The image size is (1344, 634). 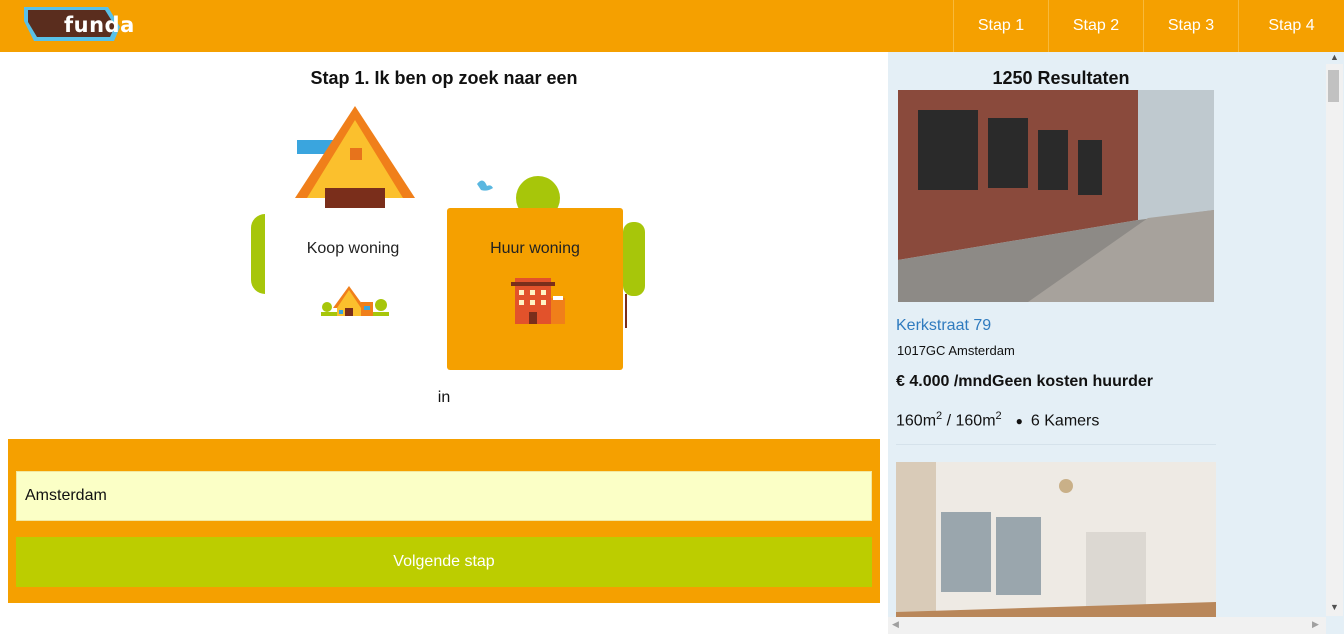 What do you see at coordinates (1334, 57) in the screenshot?
I see `scroll-up-icon: ▲` at bounding box center [1334, 57].